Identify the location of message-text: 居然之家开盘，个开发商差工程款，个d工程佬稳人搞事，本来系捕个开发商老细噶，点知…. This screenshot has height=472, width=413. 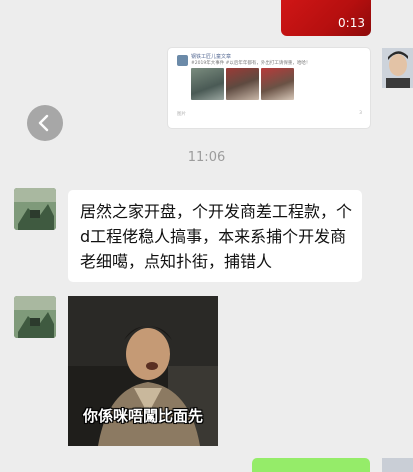
(216, 236).